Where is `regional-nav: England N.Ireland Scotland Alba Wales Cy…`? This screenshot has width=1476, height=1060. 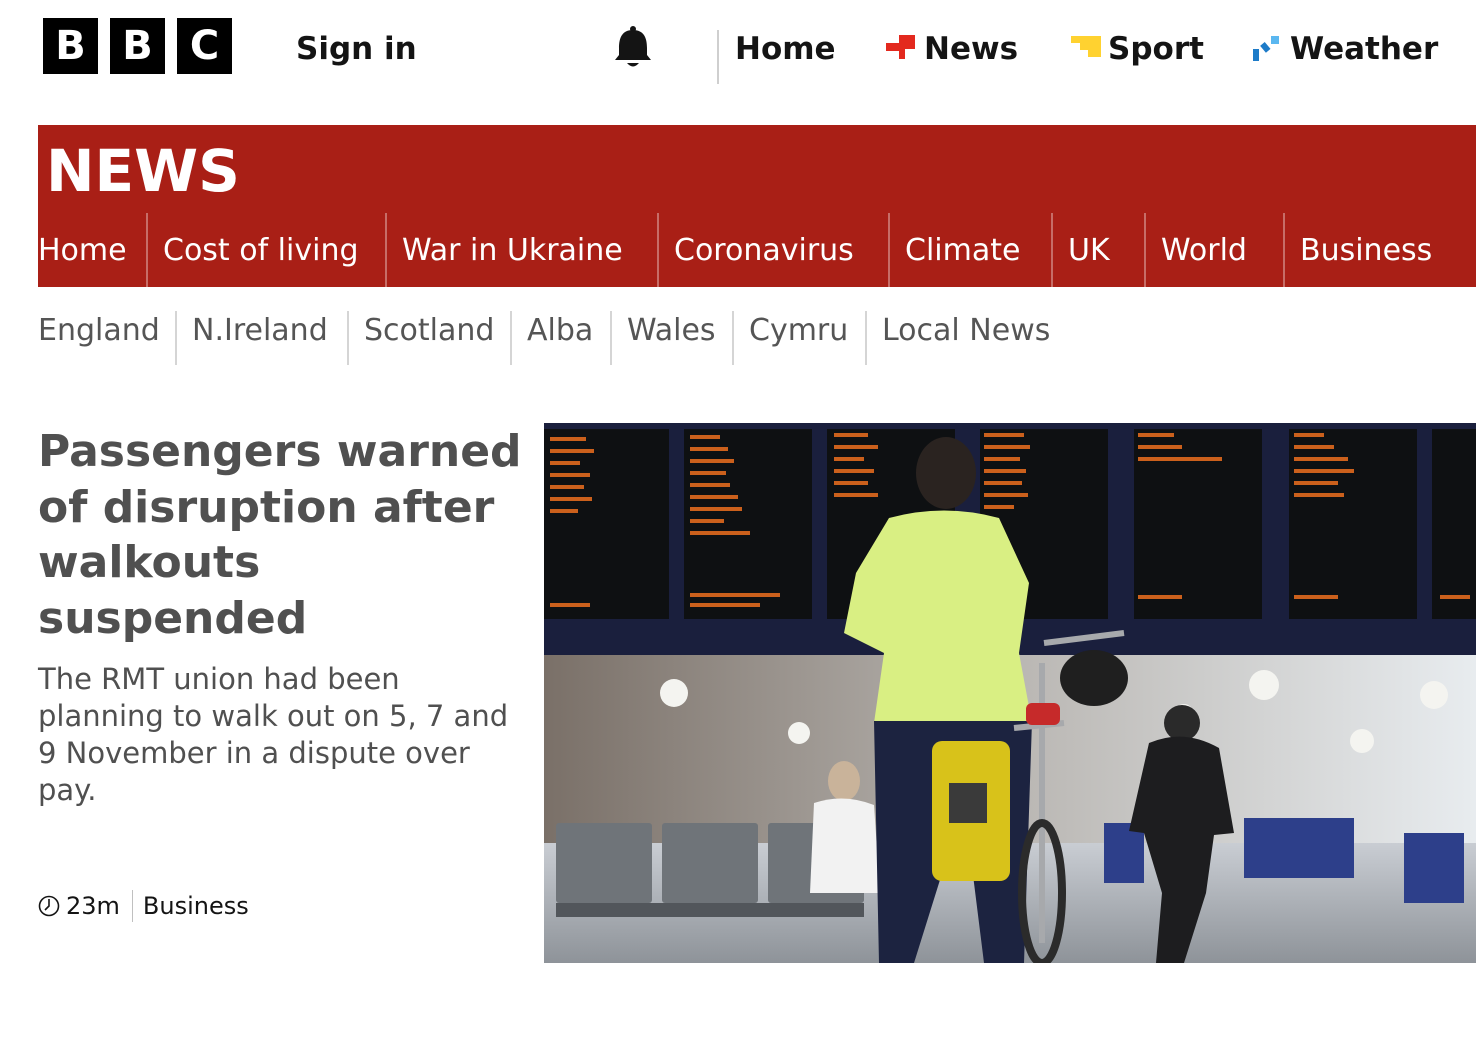
regional-nav: England N.Ireland Scotland Alba Wales Cy… is located at coordinates (546, 338).